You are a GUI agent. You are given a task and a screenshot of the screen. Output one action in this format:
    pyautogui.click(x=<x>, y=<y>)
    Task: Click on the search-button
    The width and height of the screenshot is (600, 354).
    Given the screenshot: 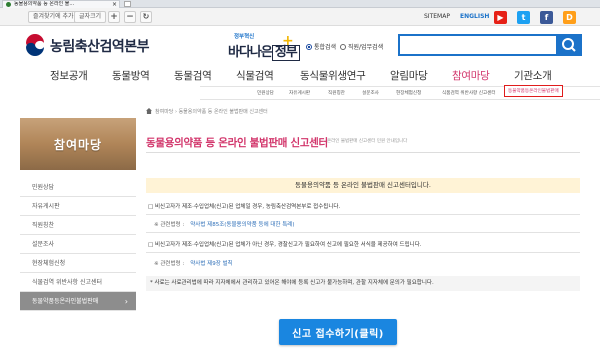 What is the action you would take?
    pyautogui.click(x=569, y=45)
    